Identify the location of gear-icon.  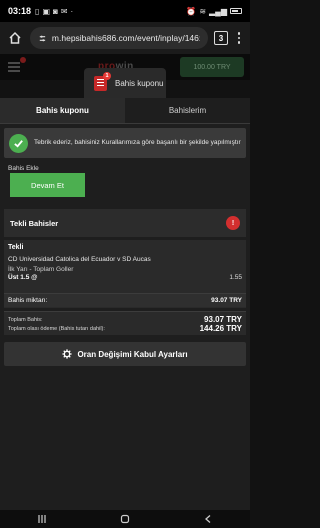
(67, 354).